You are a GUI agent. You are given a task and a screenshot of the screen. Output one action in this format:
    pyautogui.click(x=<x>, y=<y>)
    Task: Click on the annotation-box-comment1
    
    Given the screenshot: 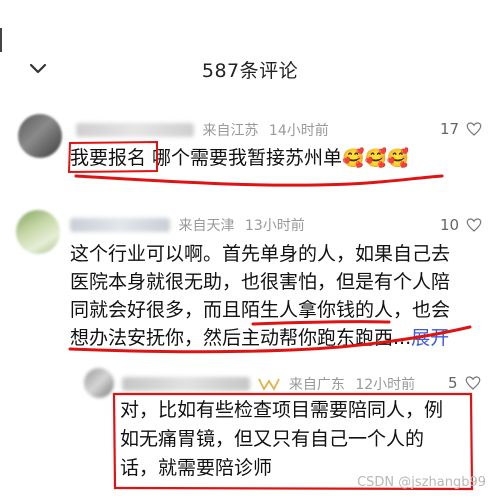 What is the action you would take?
    pyautogui.click(x=112, y=157)
    